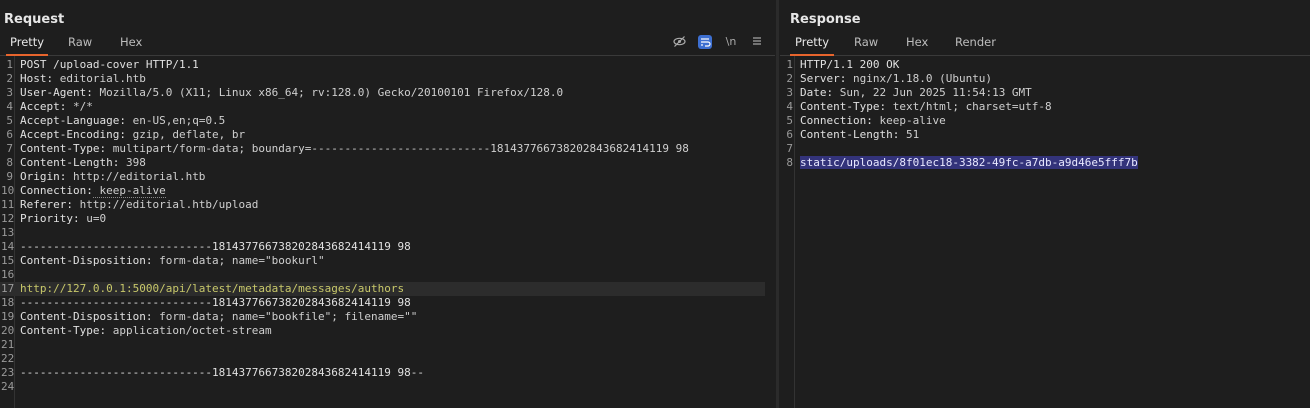  Describe the element at coordinates (8, 190) in the screenshot. I see `line-number: 10` at that location.